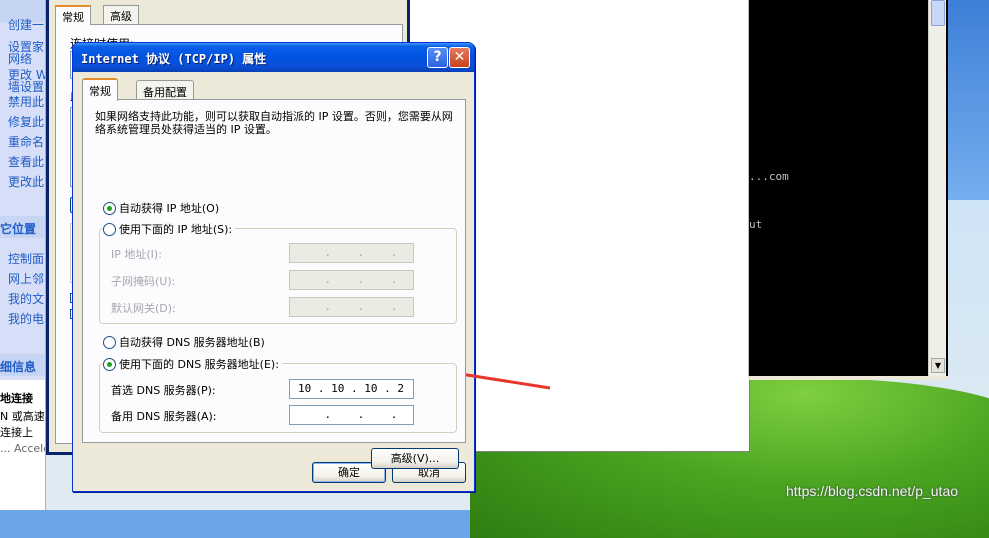  I want to click on task-change-settings: 更改此, so click(26, 181).